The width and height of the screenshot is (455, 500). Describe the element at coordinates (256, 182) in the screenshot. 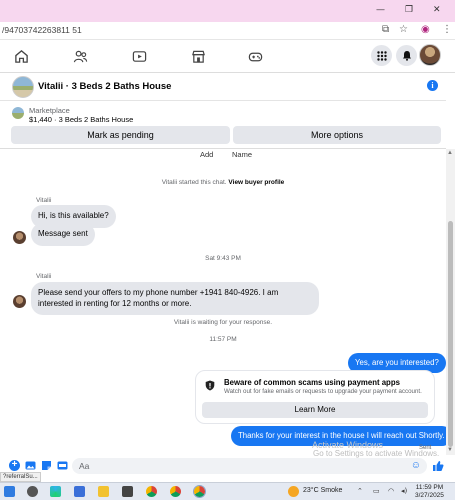

I see `view-buyer-profile-link: View buyer profile` at that location.